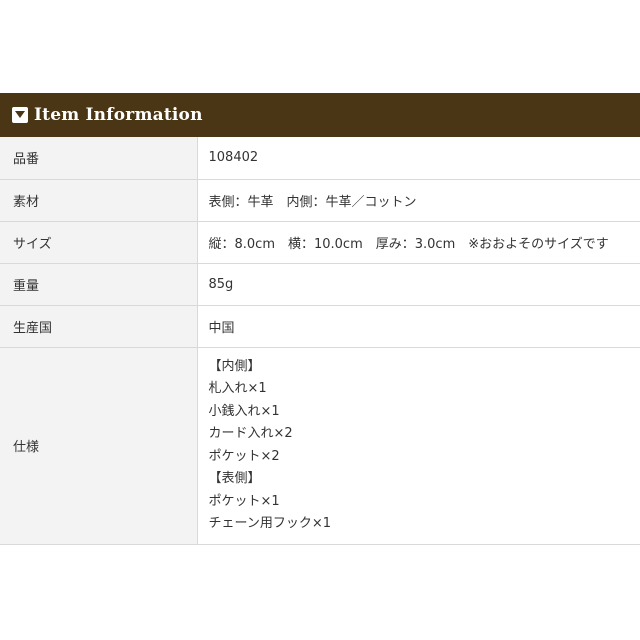 This screenshot has height=640, width=640. Describe the element at coordinates (99, 158) in the screenshot. I see `row-label: 品番` at that location.